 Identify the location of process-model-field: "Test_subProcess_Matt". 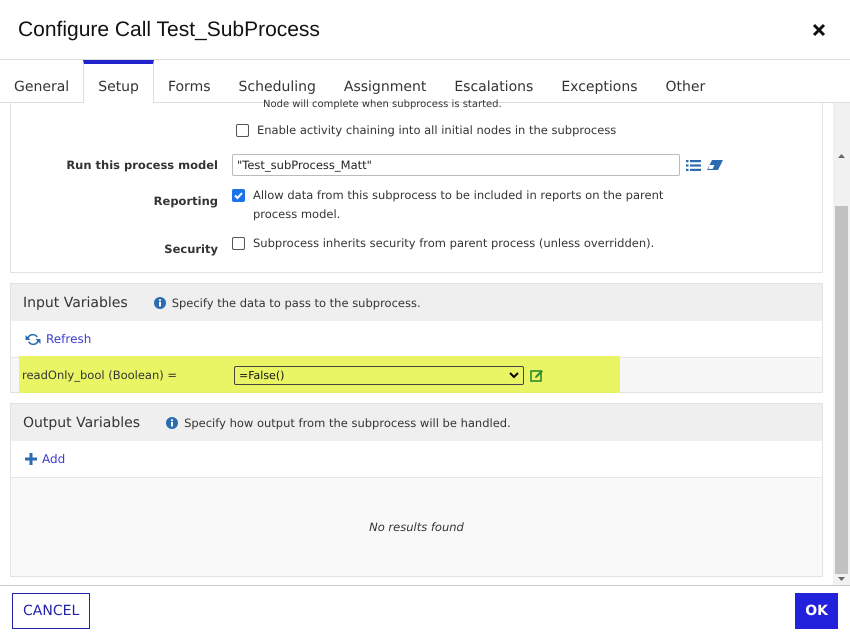
(456, 165).